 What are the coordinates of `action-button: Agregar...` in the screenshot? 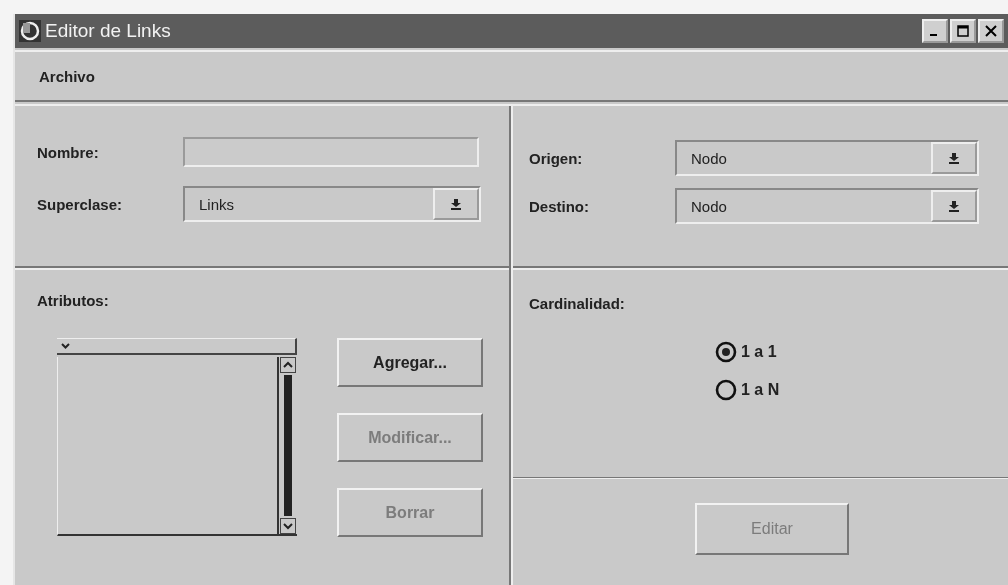 It's located at (410, 362).